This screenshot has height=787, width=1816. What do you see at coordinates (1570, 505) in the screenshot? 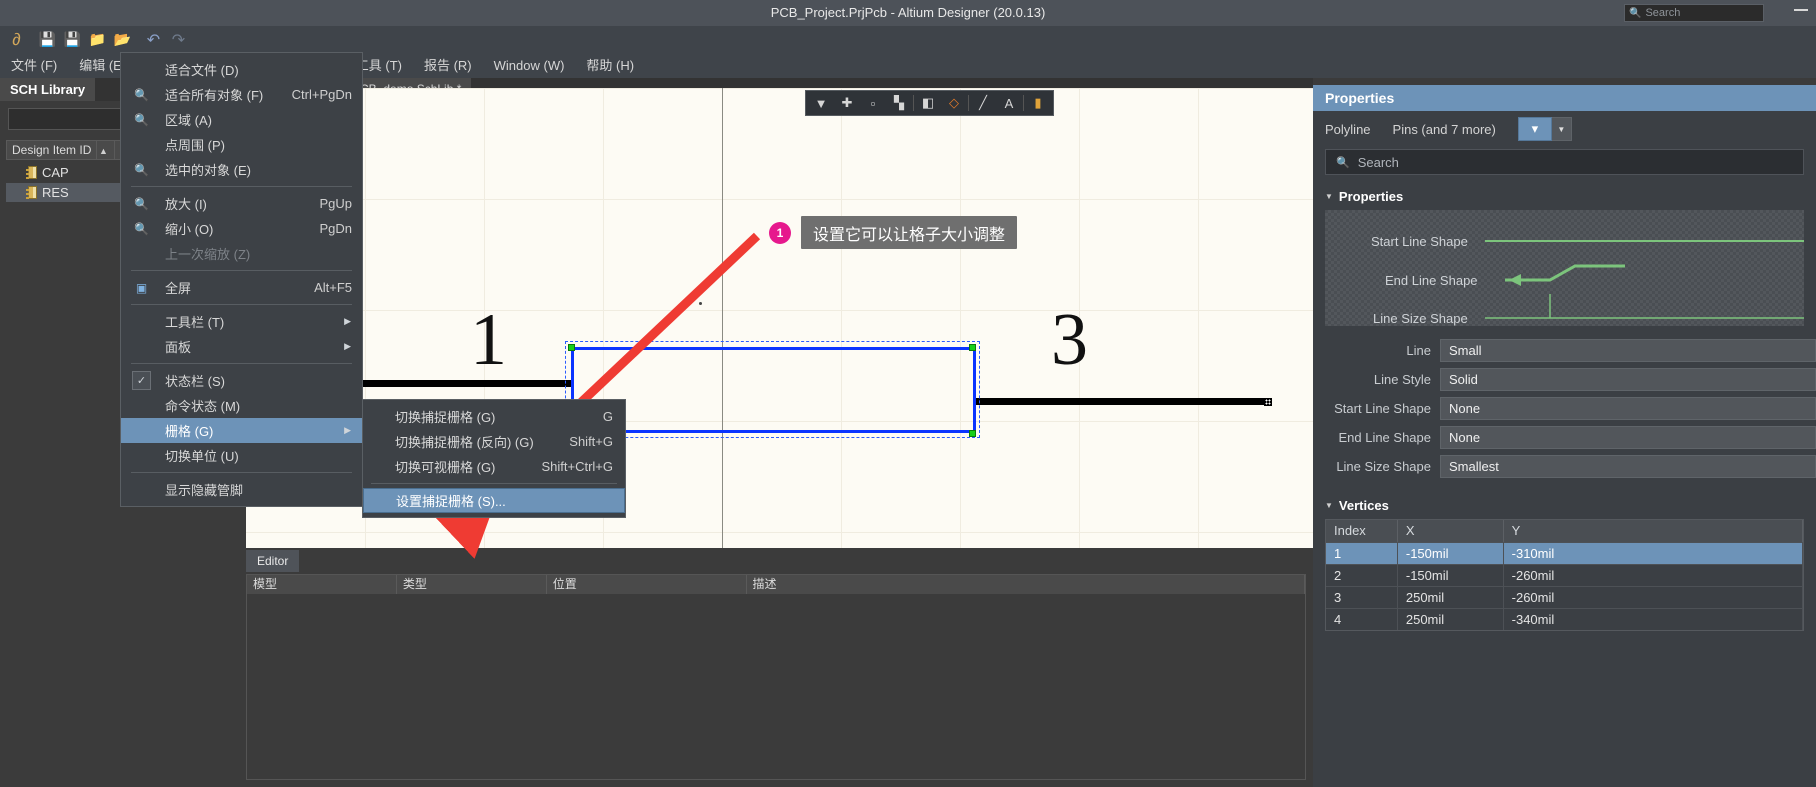
I see `section-vertices-header: ▼ Vertices` at bounding box center [1570, 505].